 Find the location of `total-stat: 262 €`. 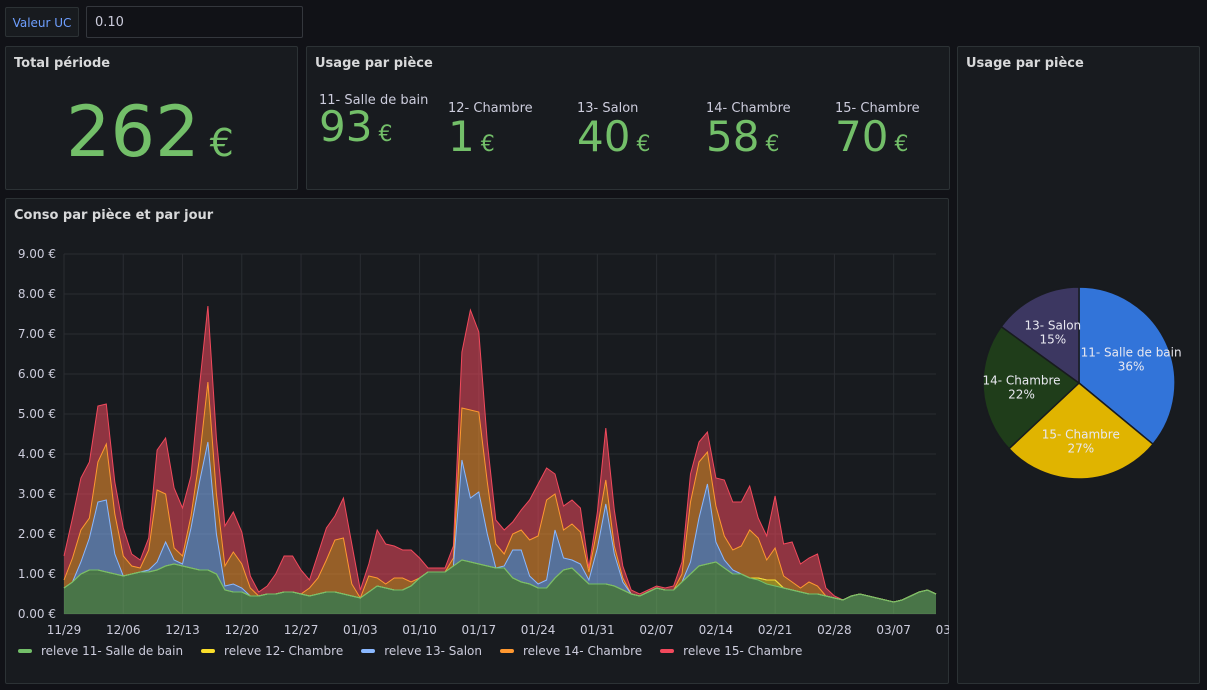

total-stat: 262 € is located at coordinates (150, 132).